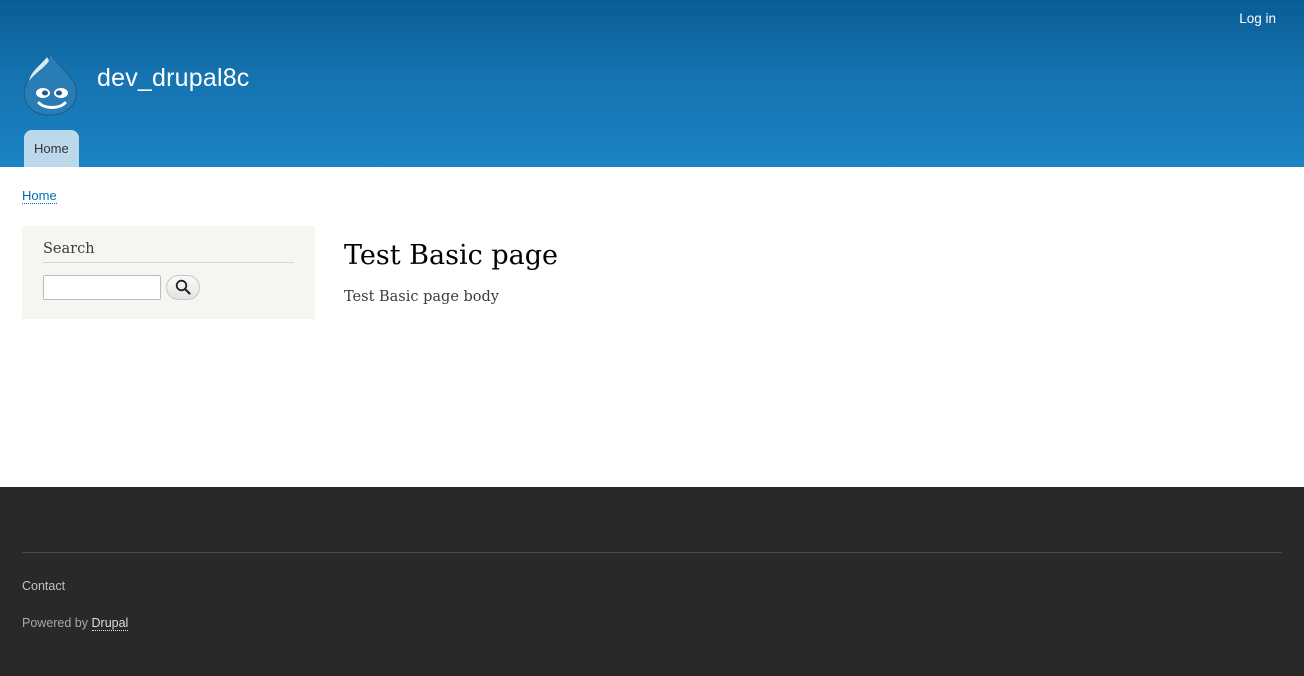  Describe the element at coordinates (421, 297) in the screenshot. I see `page-body-text: Test Basic page body` at that location.